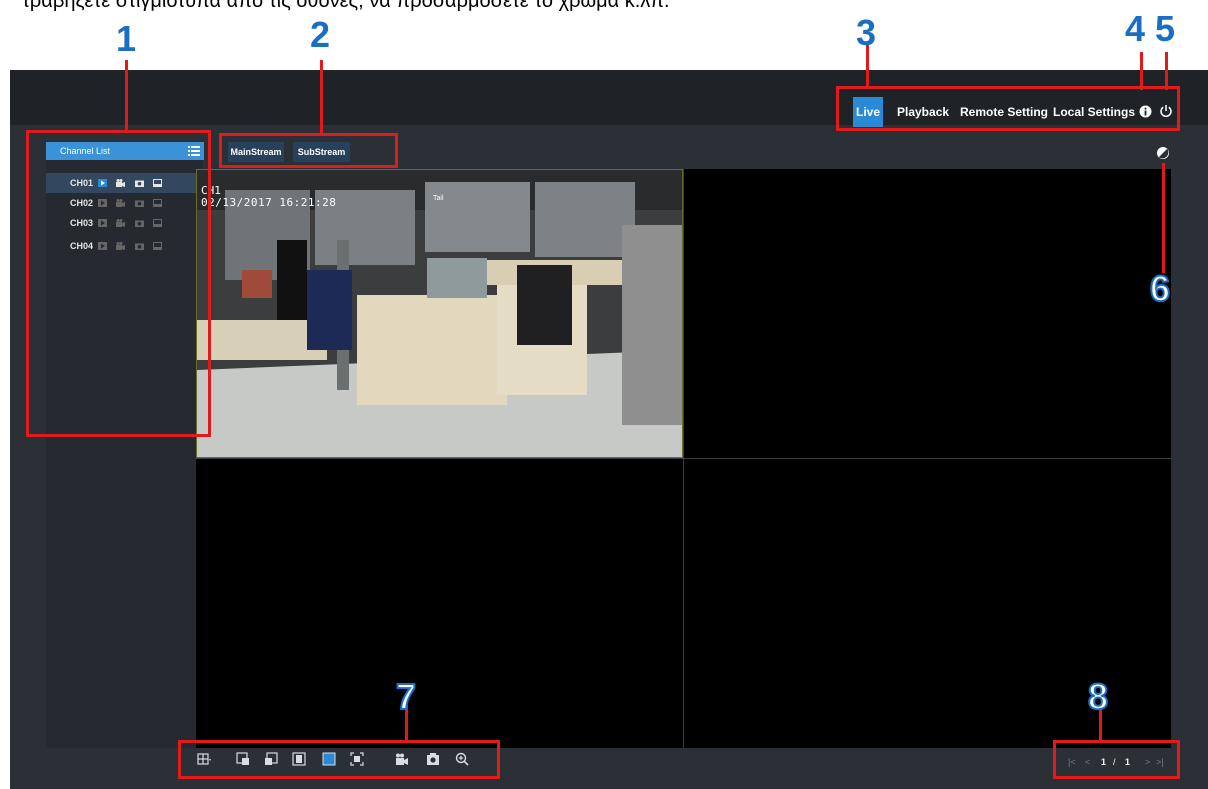 The image size is (1208, 789). I want to click on highlight-box-nav, so click(1008, 108).